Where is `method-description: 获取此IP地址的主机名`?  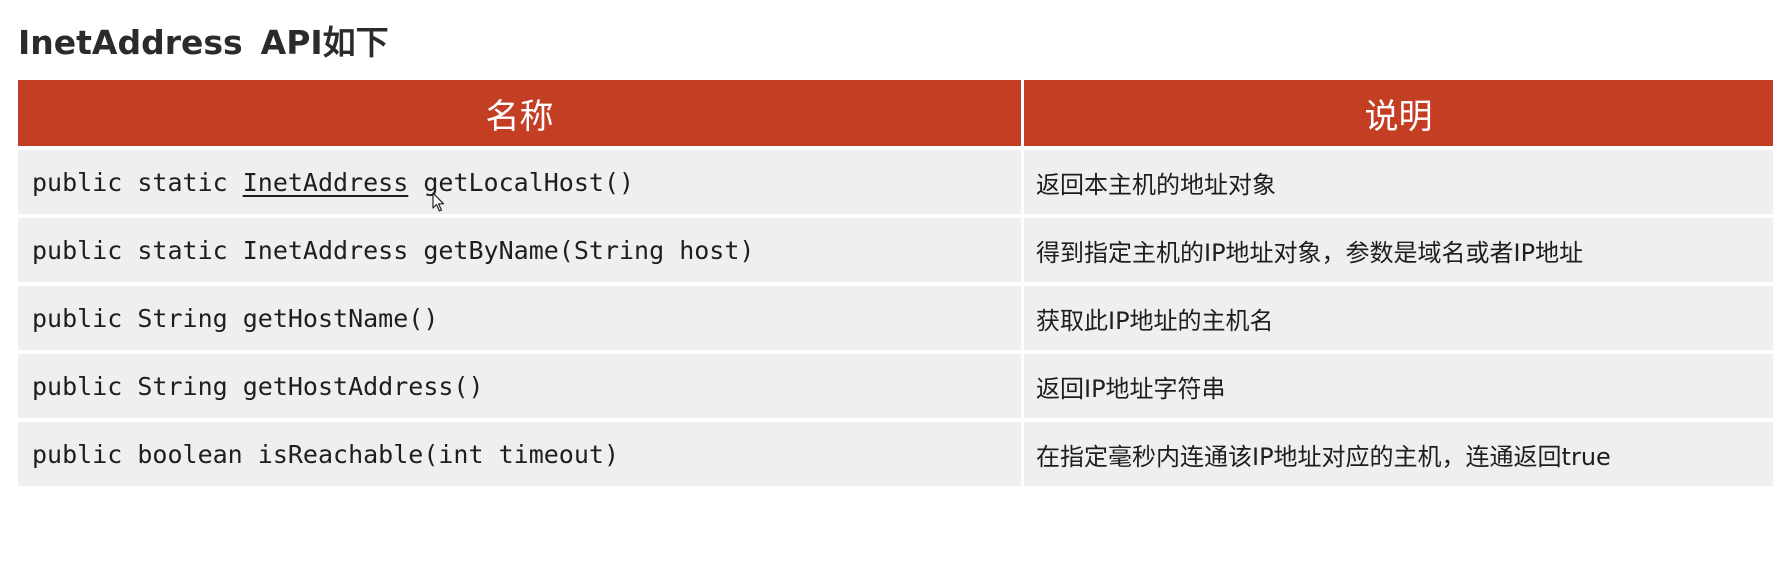
method-description: 获取此IP地址的主机名 is located at coordinates (1398, 316).